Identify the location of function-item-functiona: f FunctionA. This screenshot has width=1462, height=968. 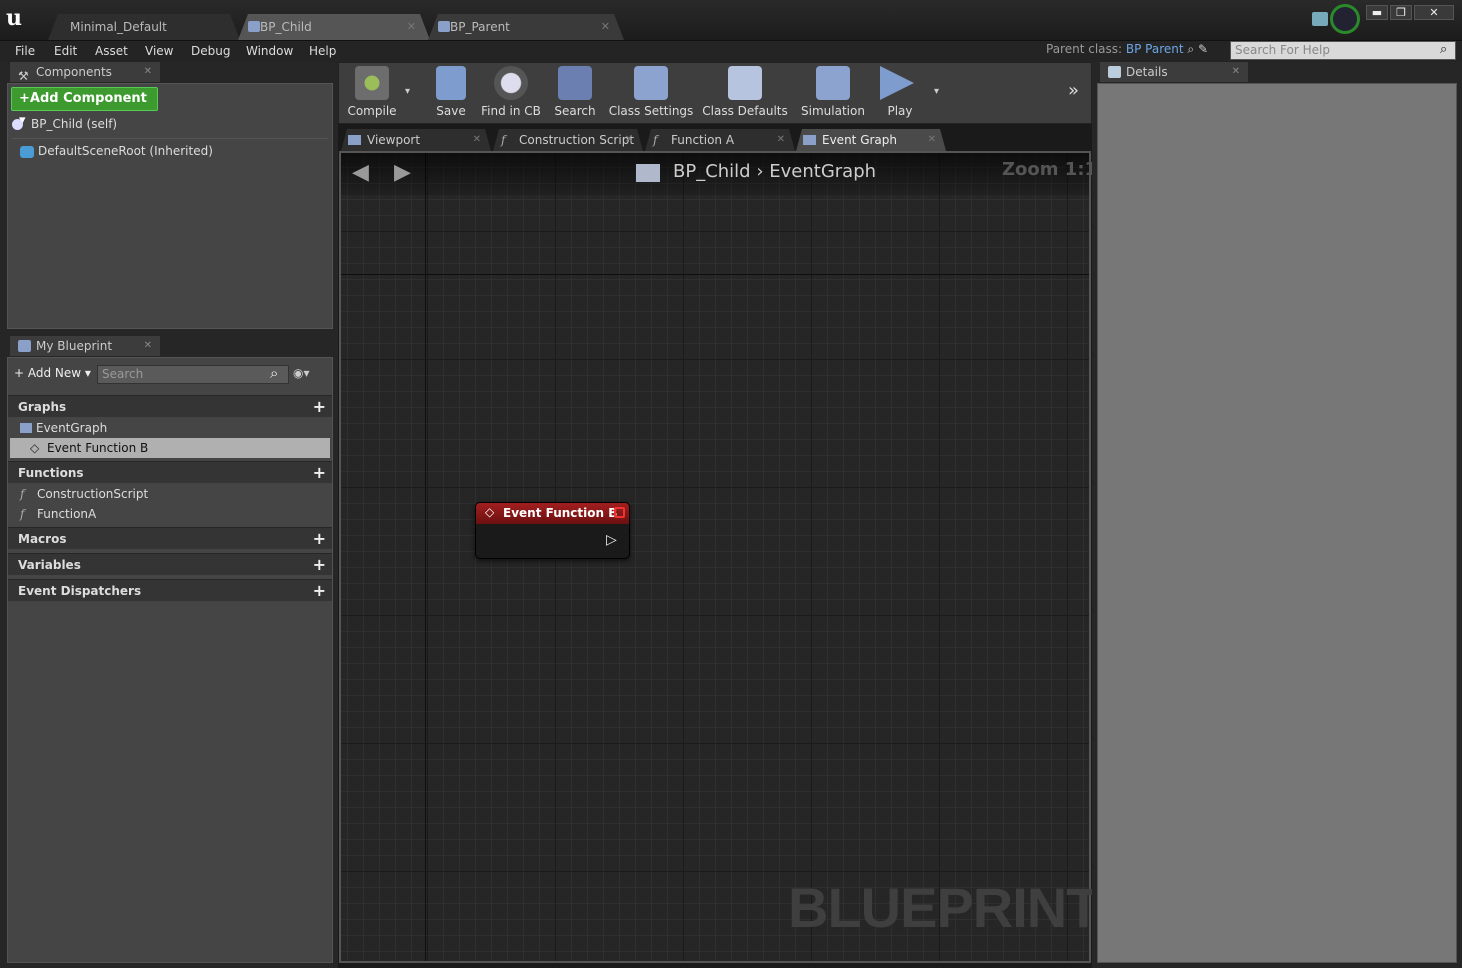
(170, 514).